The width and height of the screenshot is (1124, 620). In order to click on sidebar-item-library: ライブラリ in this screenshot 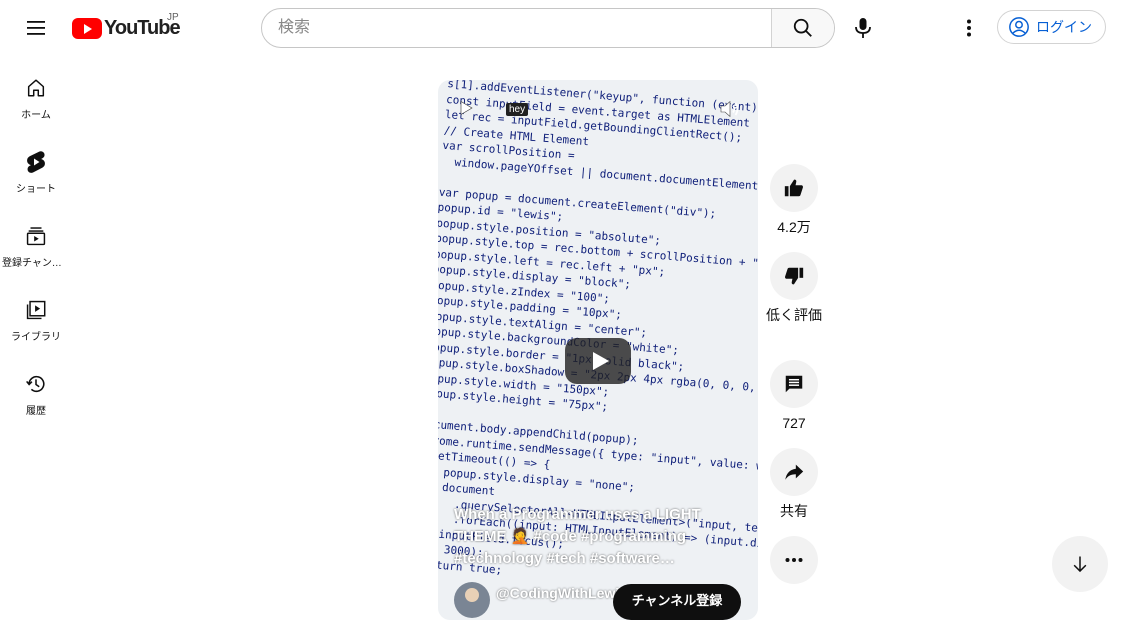, I will do `click(36, 315)`.